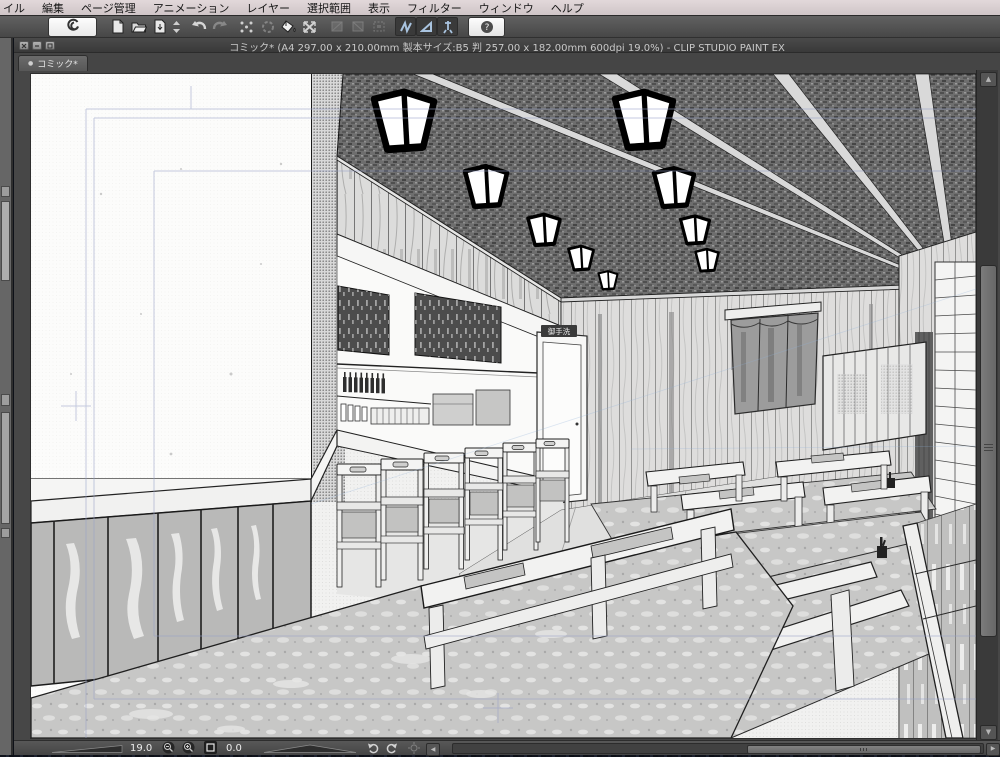 This screenshot has width=1000, height=757. I want to click on page-stepper-icon, so click(176, 26).